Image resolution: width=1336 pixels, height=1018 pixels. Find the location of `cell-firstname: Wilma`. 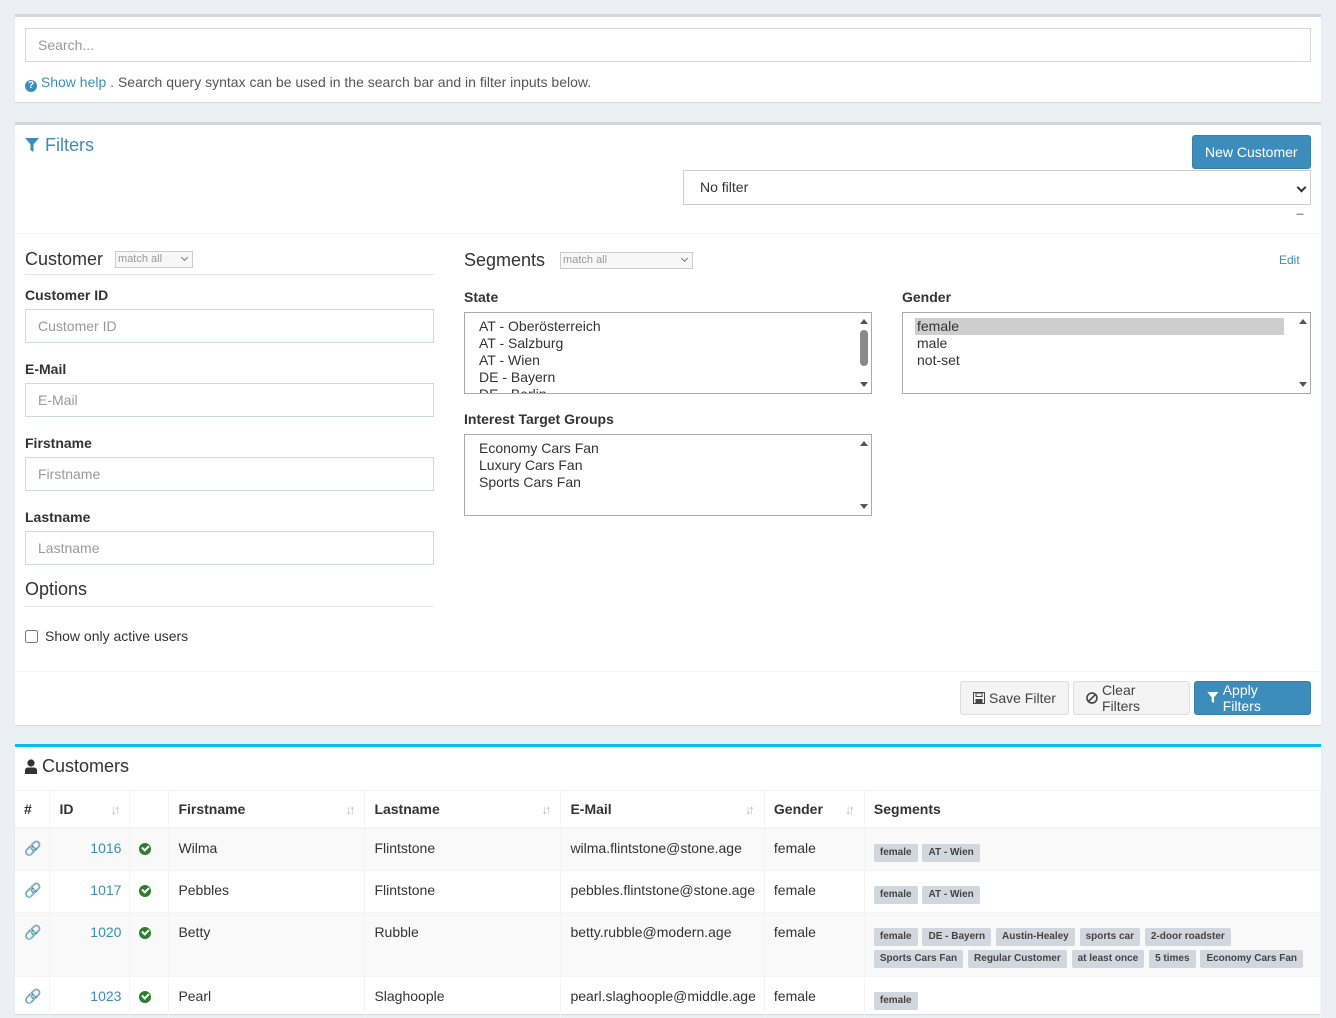

cell-firstname: Wilma is located at coordinates (267, 848).